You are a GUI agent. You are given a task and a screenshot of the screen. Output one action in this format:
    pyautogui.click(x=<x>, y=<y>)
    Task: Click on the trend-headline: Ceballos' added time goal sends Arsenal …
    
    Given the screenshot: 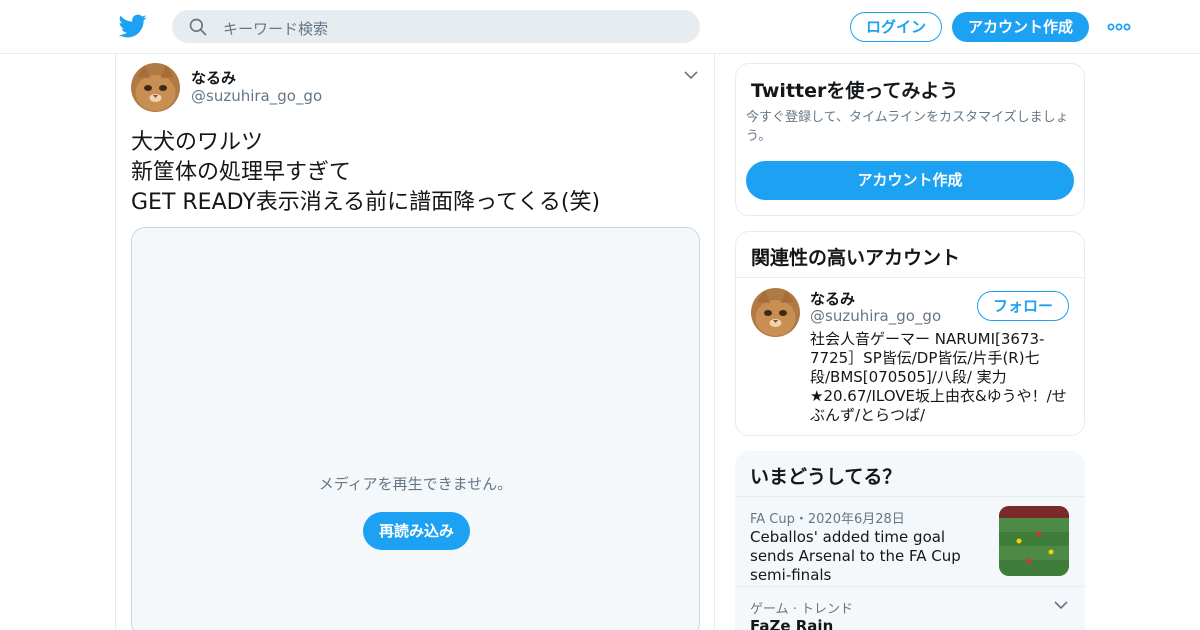 What is the action you would take?
    pyautogui.click(x=855, y=556)
    